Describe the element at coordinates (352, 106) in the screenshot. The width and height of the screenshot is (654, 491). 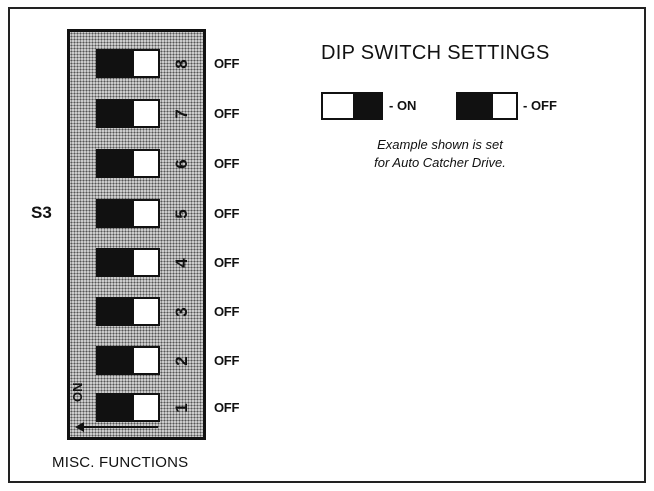
I see `legend-on-switch` at that location.